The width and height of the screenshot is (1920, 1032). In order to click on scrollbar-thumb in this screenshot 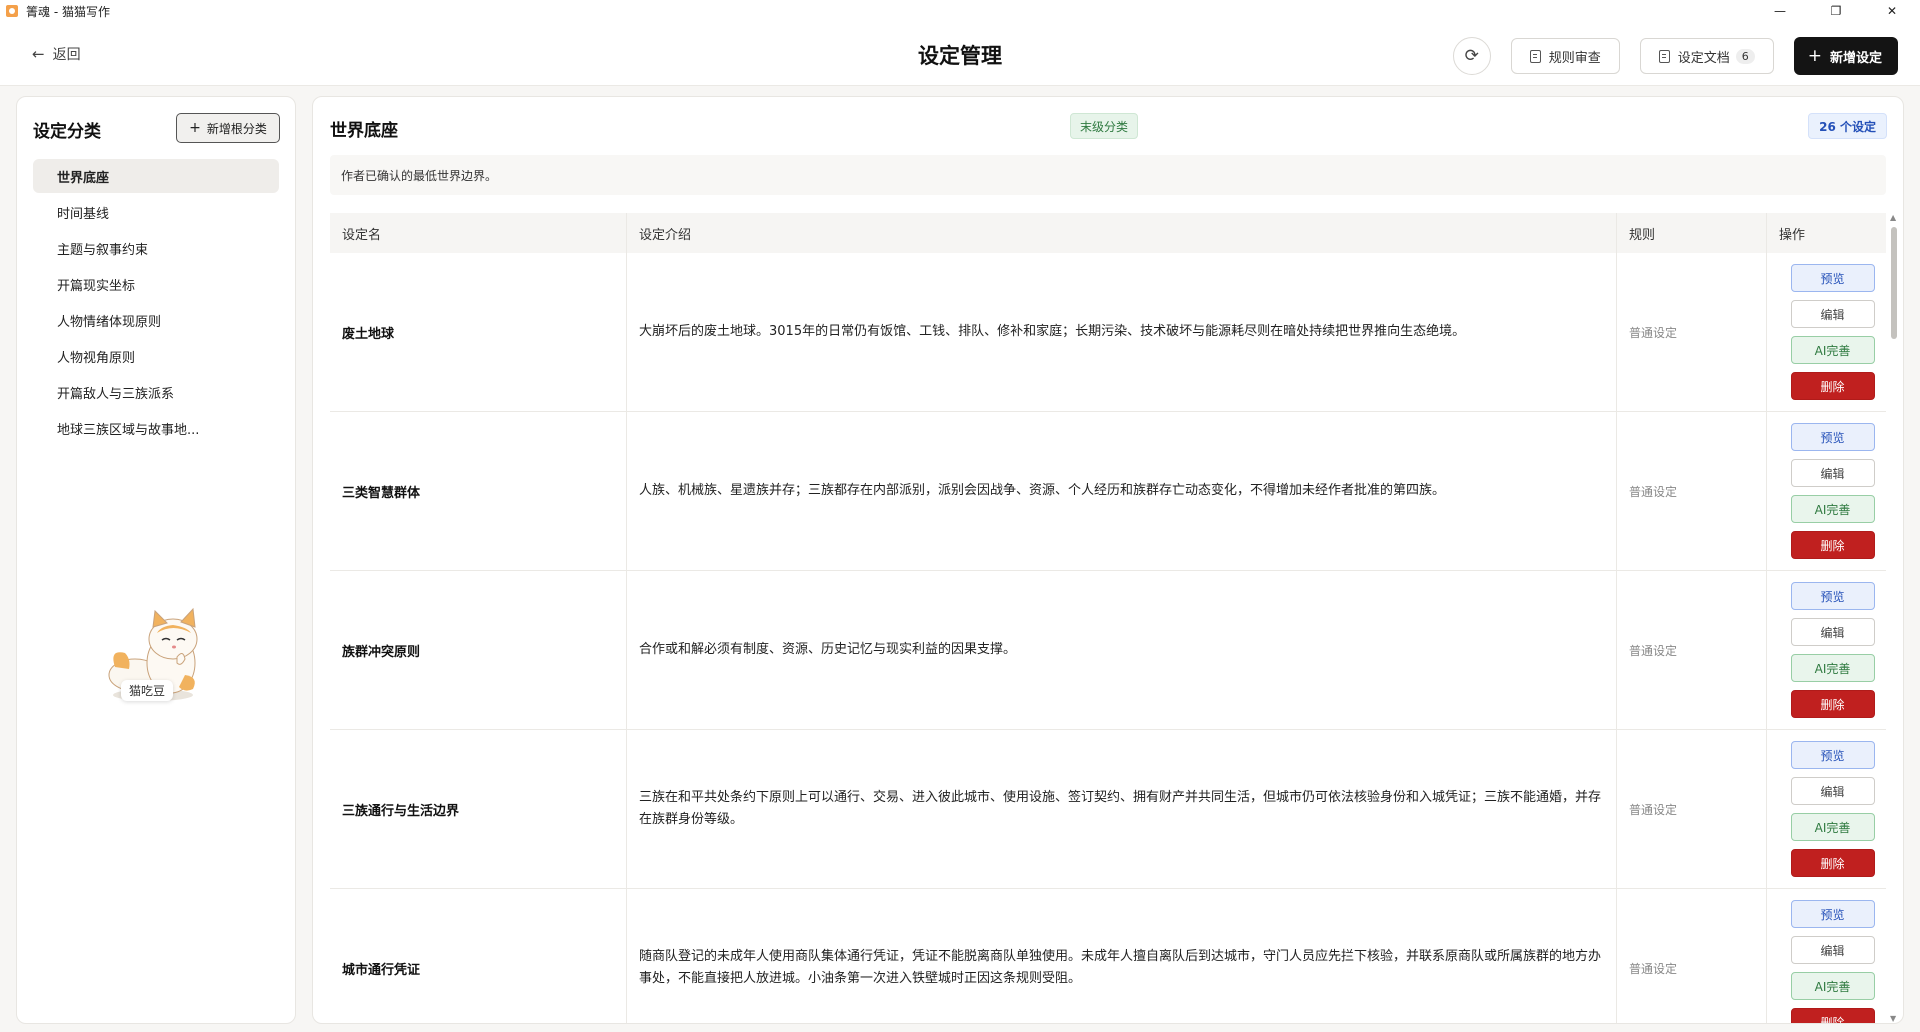, I will do `click(1894, 283)`.